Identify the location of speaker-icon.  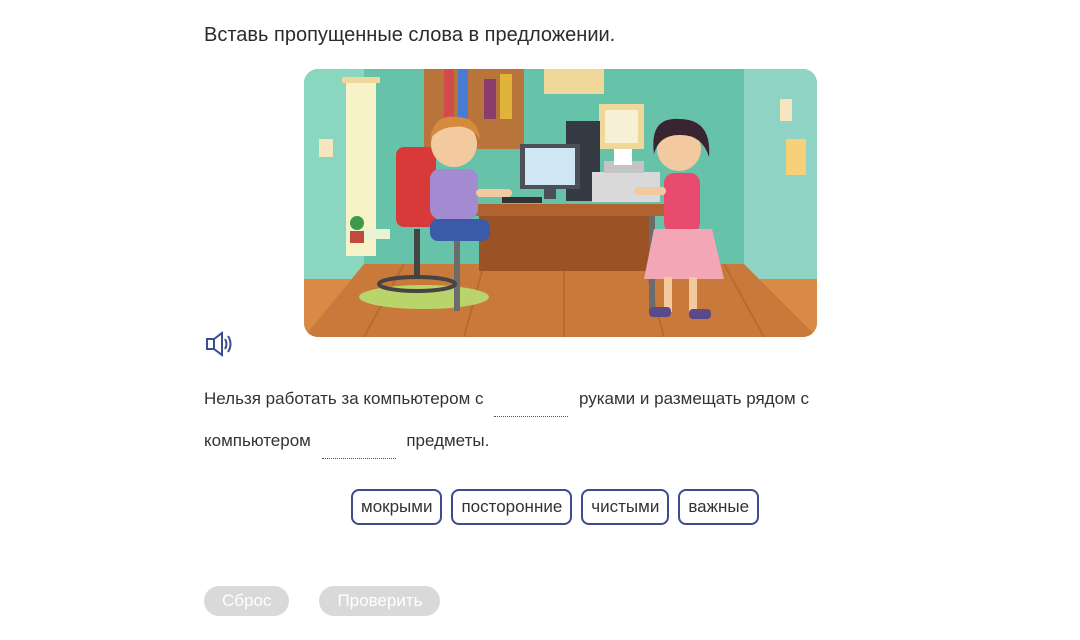
(220, 344).